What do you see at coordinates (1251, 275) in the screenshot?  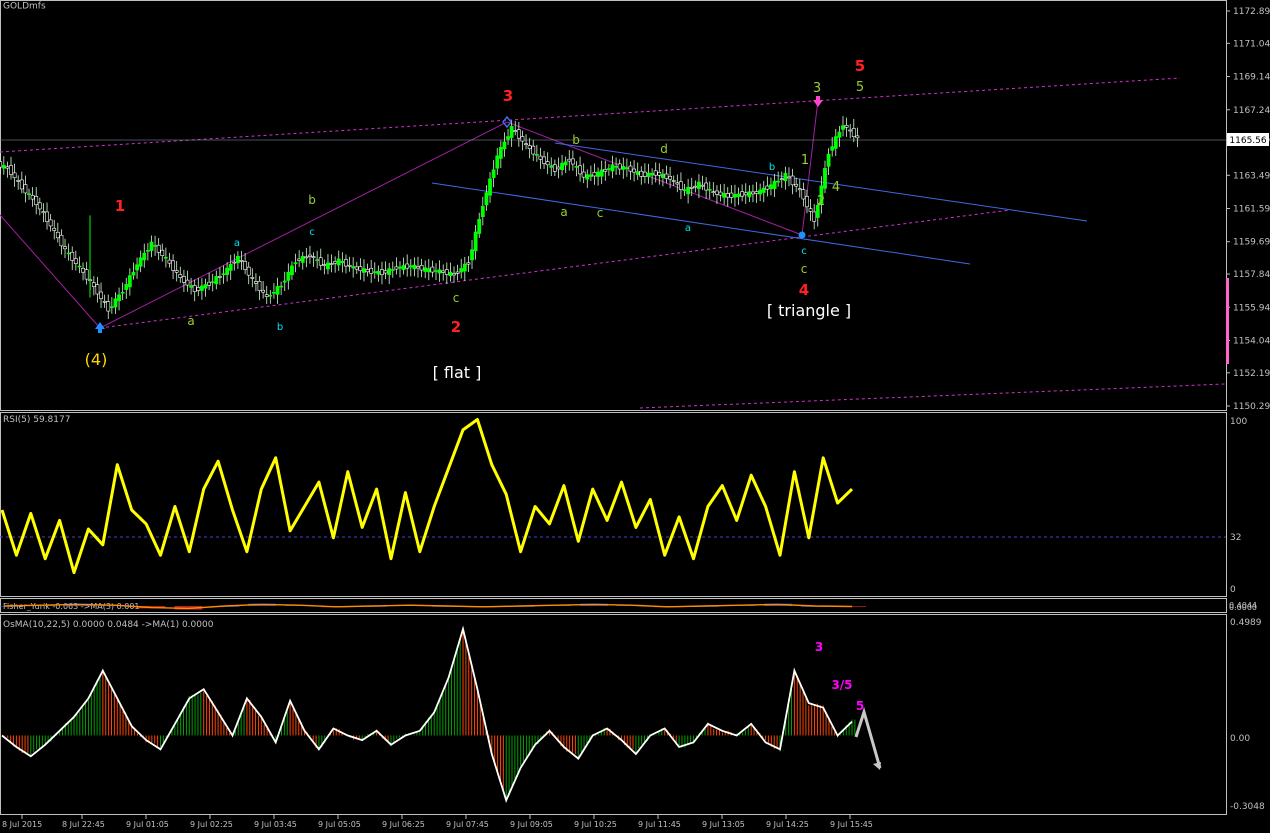 I see `price-tick-label: 1157.84` at bounding box center [1251, 275].